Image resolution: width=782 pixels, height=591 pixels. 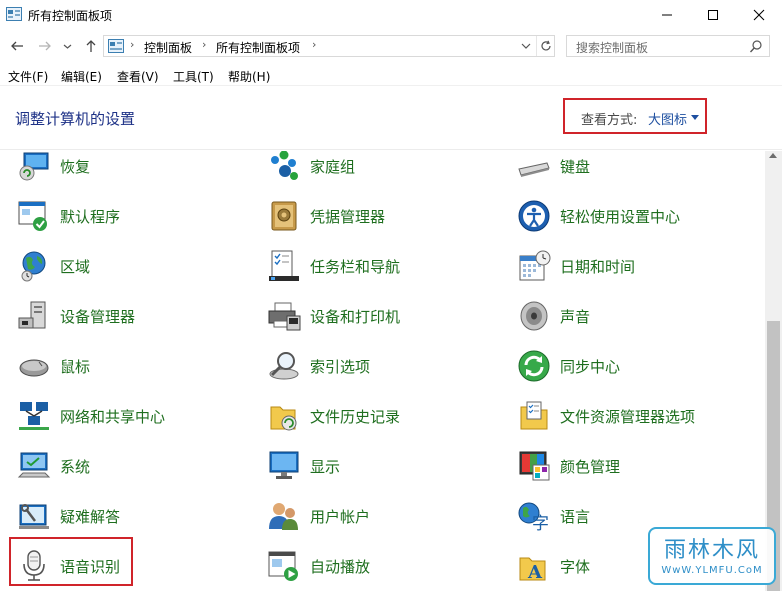 I want to click on forward-button, so click(x=45, y=46).